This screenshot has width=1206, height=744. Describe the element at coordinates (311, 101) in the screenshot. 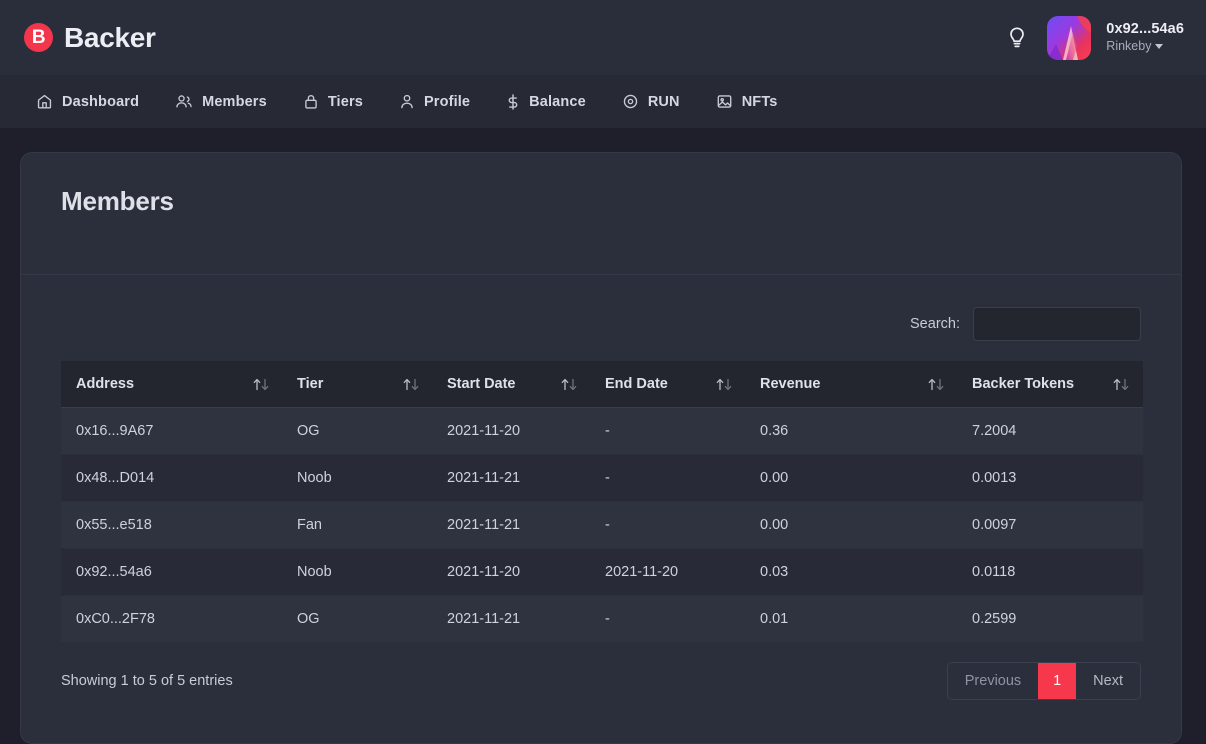

I see `lock-icon` at that location.